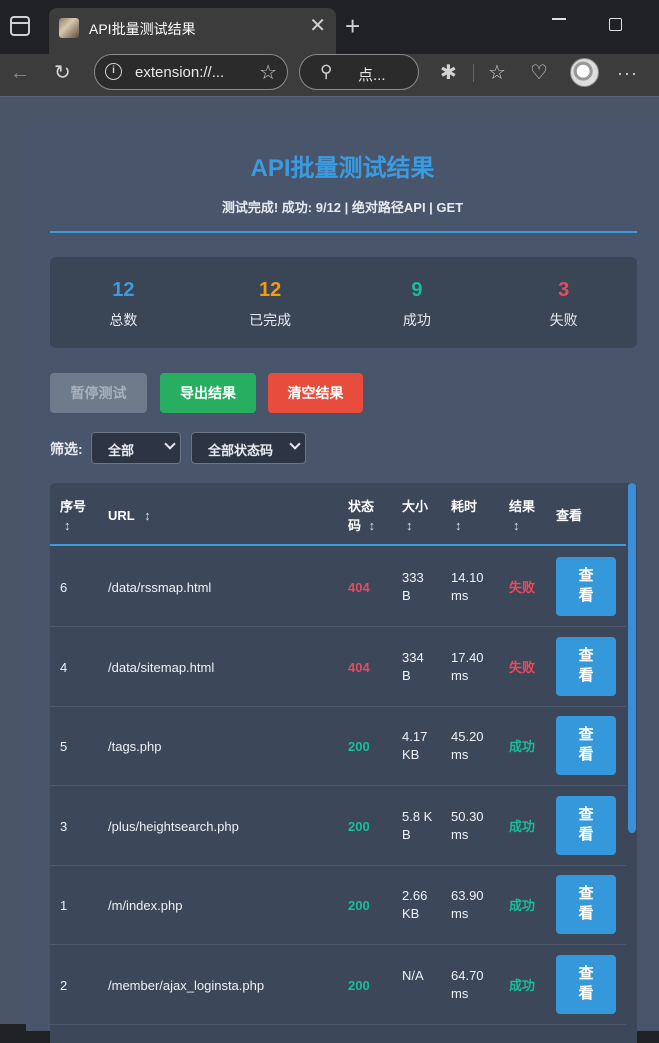 This screenshot has height=1043, width=659. Describe the element at coordinates (361, 516) in the screenshot. I see `col-header-status: 状态 码 ↕` at that location.